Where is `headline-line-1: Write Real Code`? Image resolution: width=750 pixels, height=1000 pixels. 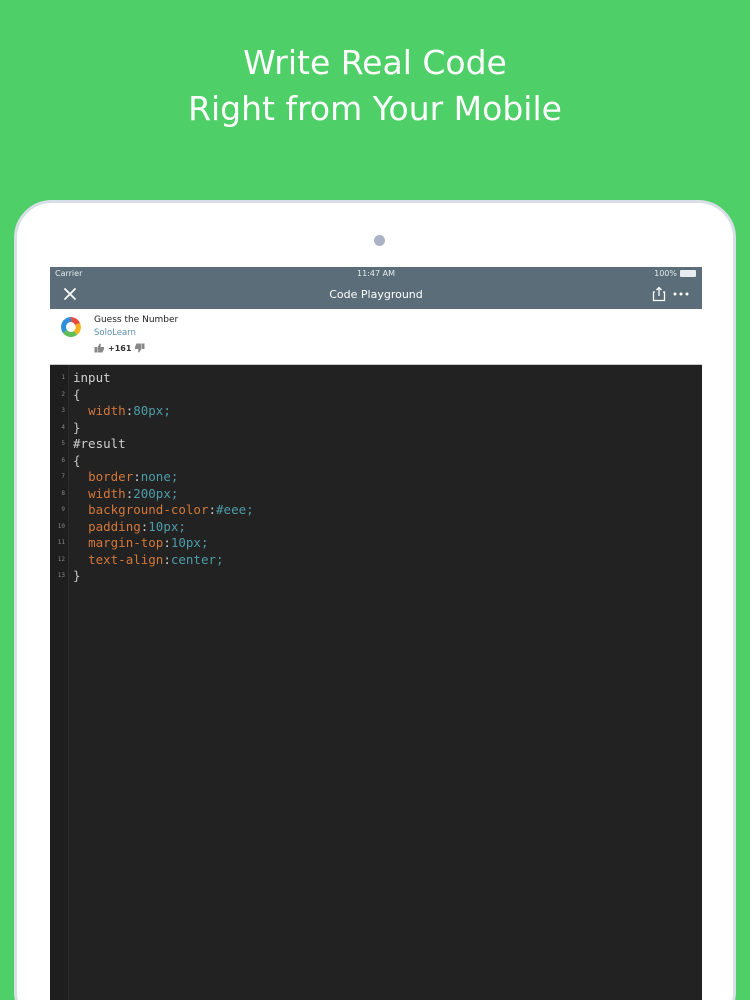
headline-line-1: Write Real Code is located at coordinates (375, 62).